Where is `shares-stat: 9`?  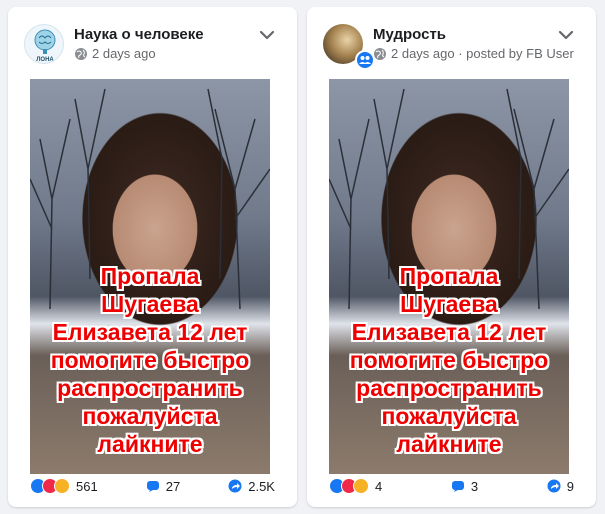 shares-stat: 9 is located at coordinates (560, 486).